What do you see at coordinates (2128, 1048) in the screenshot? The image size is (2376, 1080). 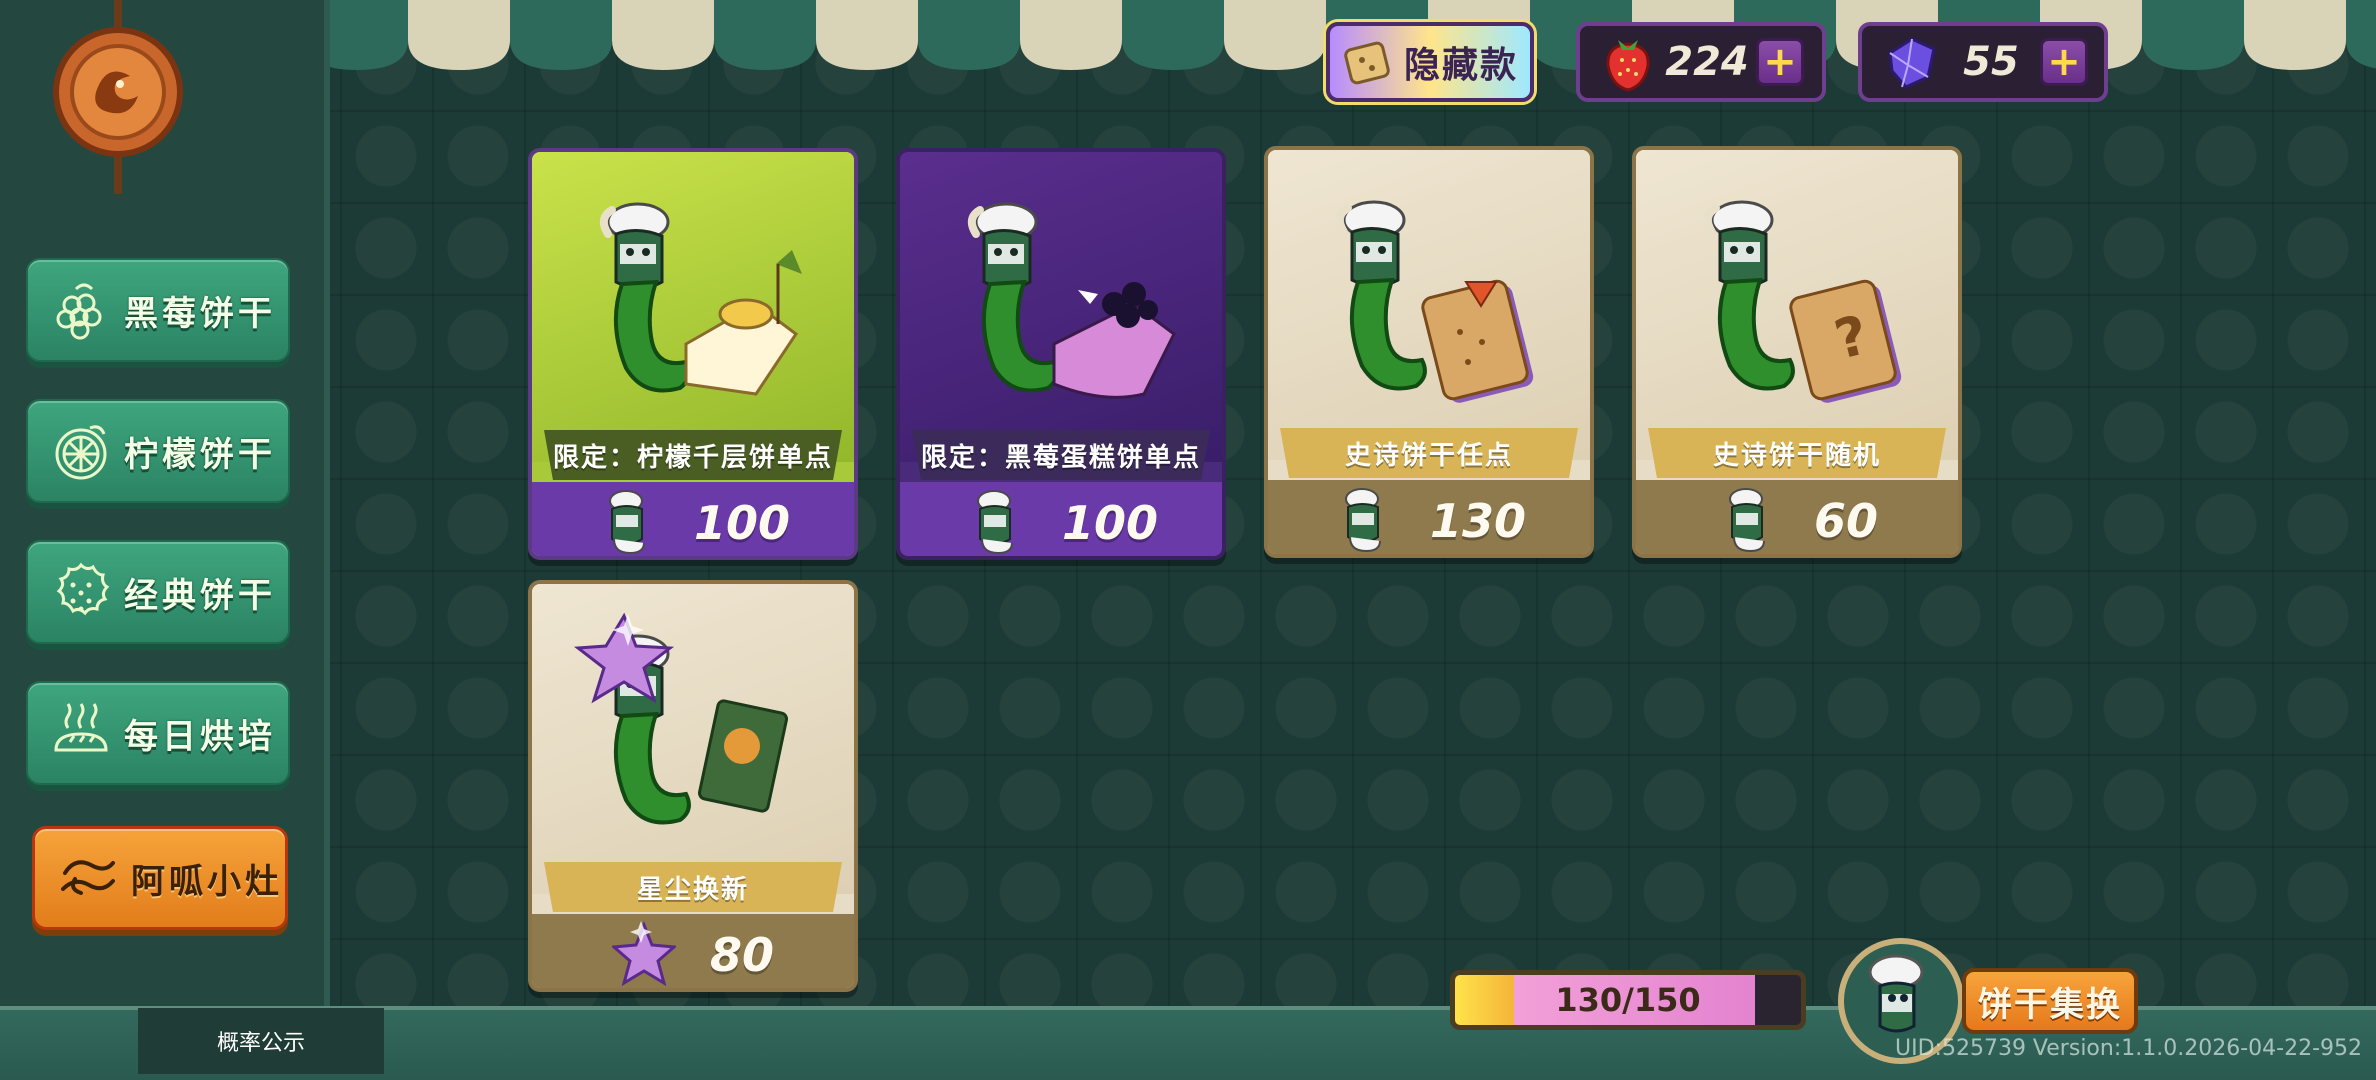 I see `version-text: UID:525739 Version:1.1.0.2026-04-22-952` at bounding box center [2128, 1048].